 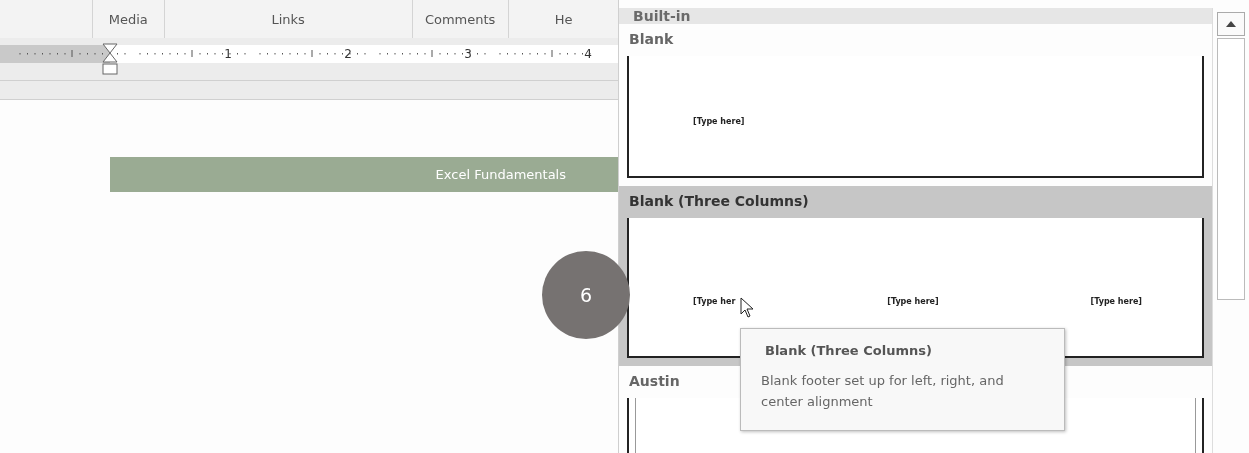 What do you see at coordinates (849, 350) in the screenshot?
I see `tooltip-title: Blank (Three Columns)` at bounding box center [849, 350].